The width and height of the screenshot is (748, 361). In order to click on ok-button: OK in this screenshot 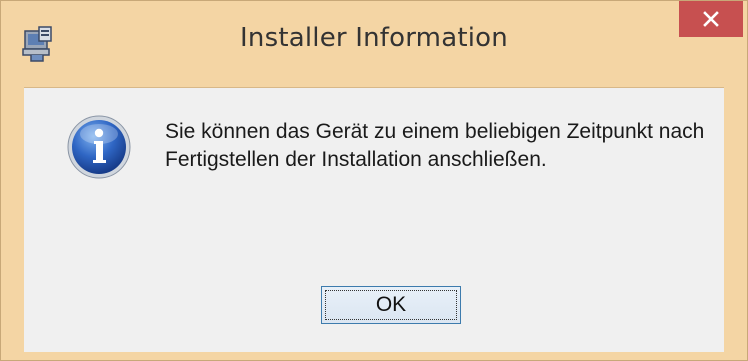, I will do `click(391, 305)`.